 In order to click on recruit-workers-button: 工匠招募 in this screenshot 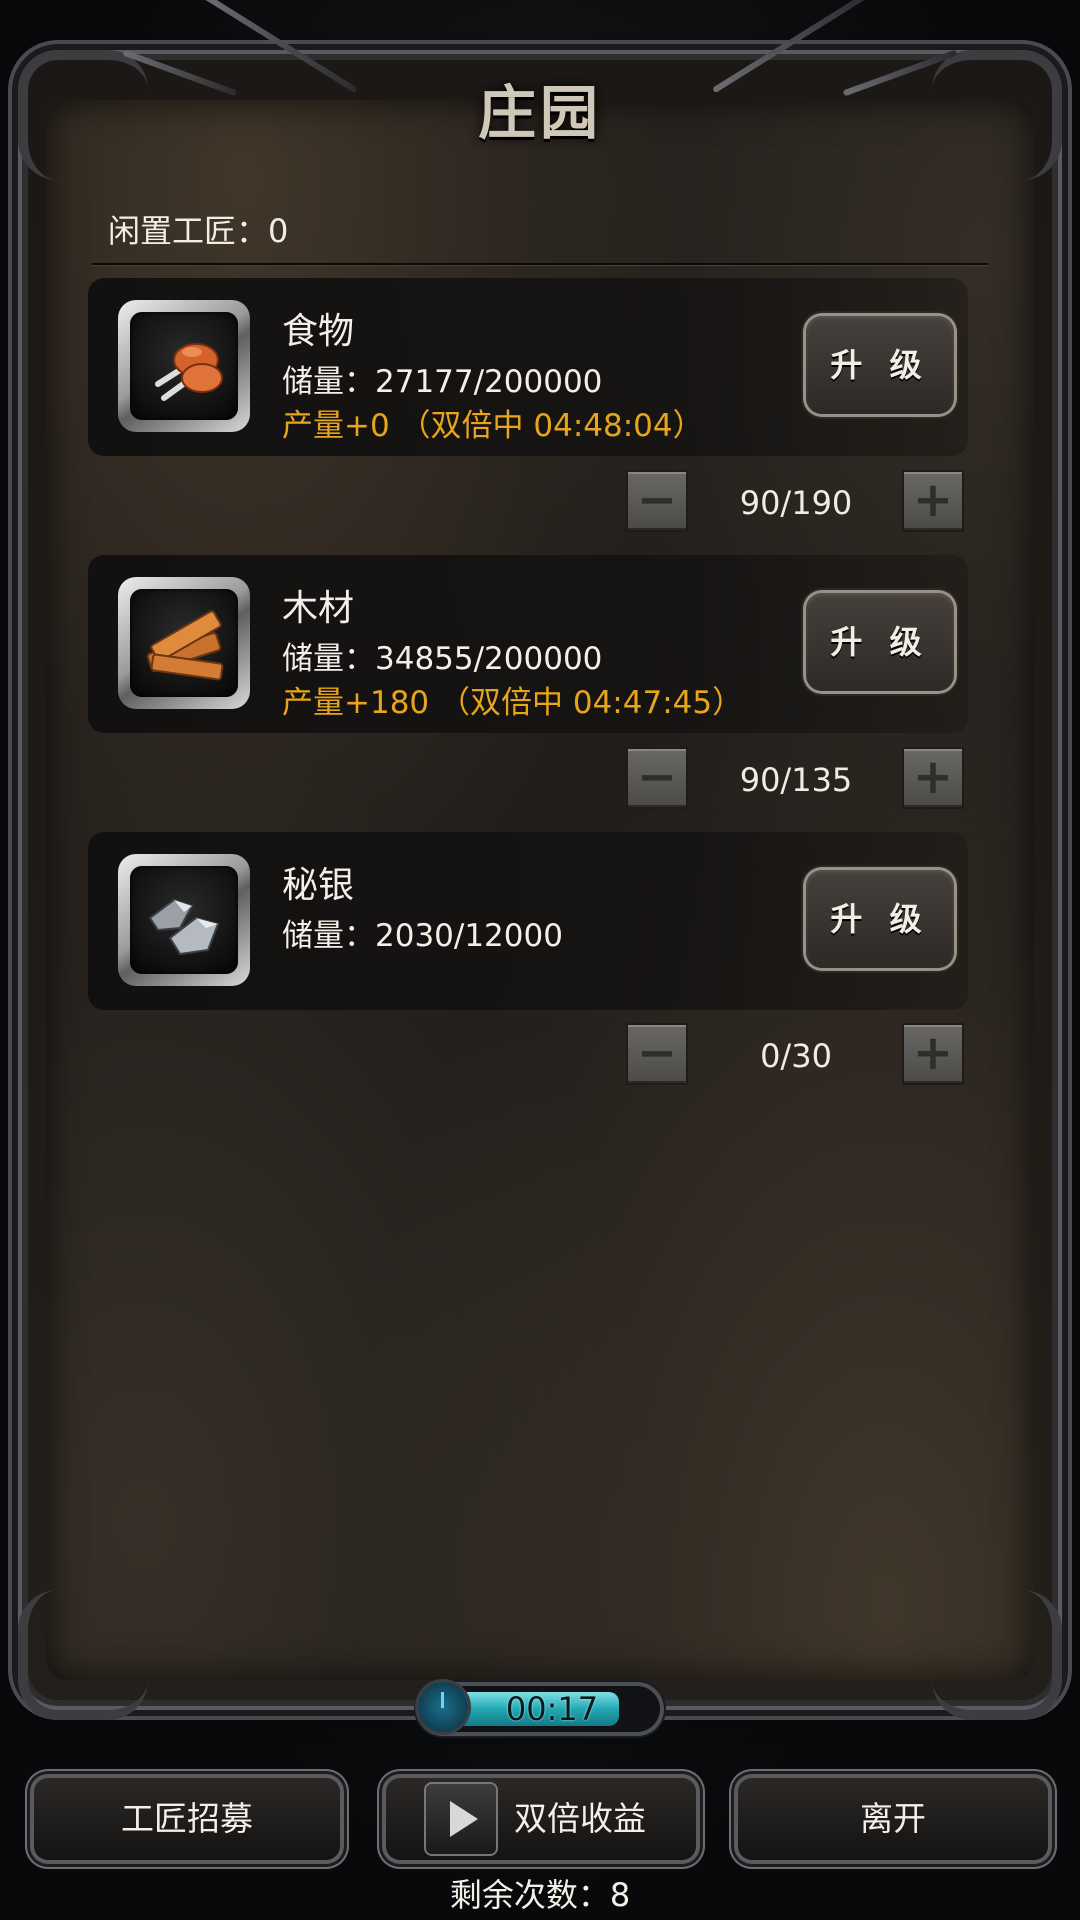, I will do `click(187, 1819)`.